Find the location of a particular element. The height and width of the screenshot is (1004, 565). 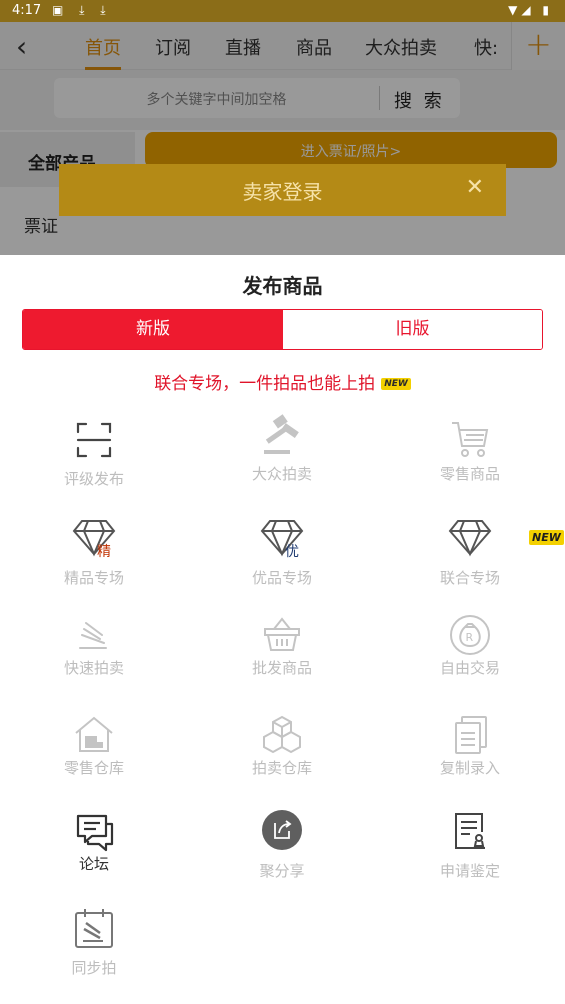

grid-item-label: 零售仓库 is located at coordinates (93, 768).